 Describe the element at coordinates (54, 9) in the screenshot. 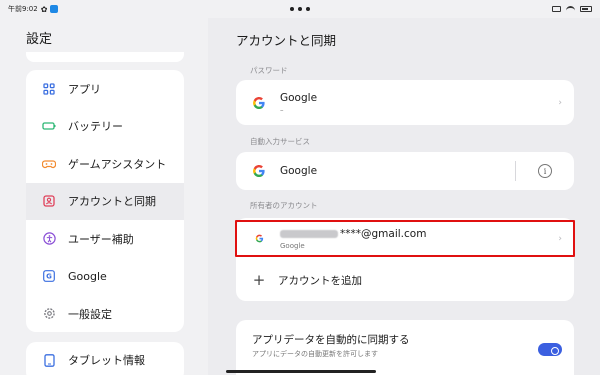

I see `app-notification-icon` at that location.